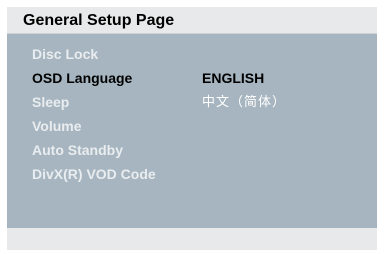 The width and height of the screenshot is (386, 254). What do you see at coordinates (192, 20) in the screenshot?
I see `menu-header: General Setup Page` at bounding box center [192, 20].